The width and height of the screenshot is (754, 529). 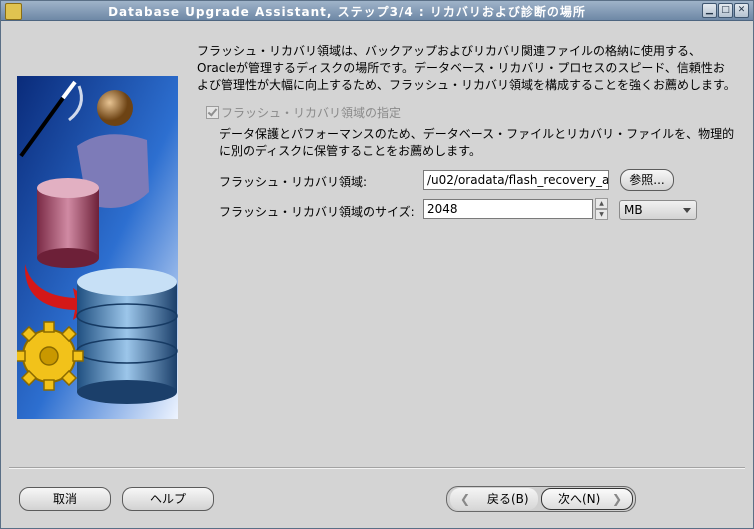 What do you see at coordinates (725, 10) in the screenshot?
I see `maximize-icon: □` at bounding box center [725, 10].